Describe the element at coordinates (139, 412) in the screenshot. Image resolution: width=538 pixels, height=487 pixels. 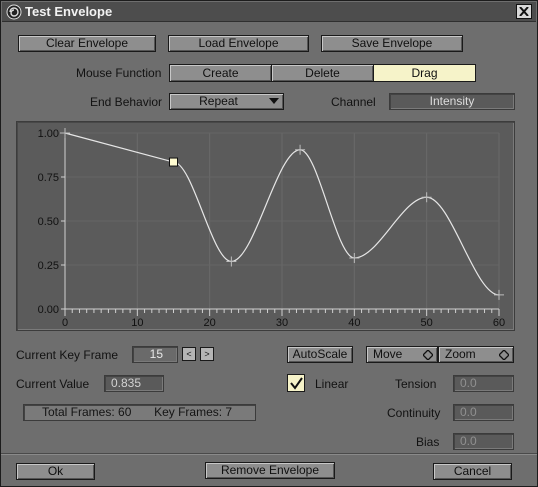
I see `frames-status: Total Frames: 60 Key Frames: 7` at that location.